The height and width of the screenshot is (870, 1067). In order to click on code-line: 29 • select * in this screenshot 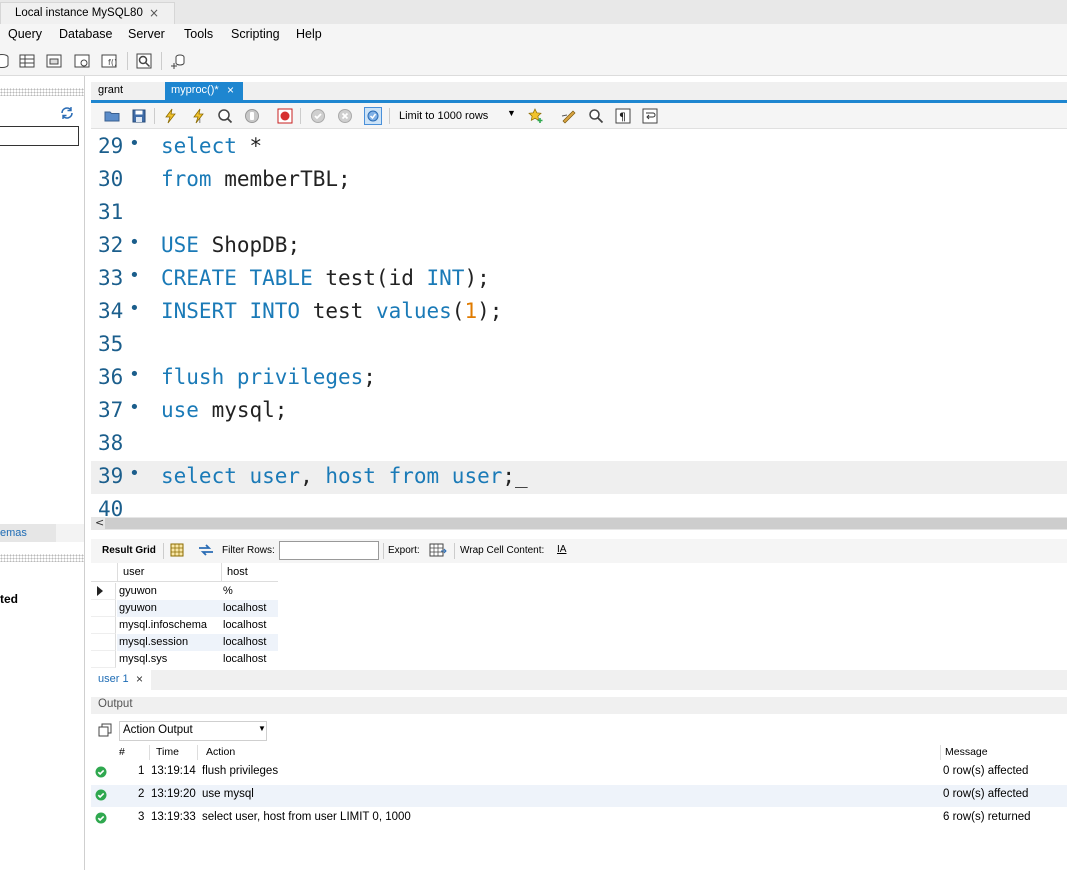, I will do `click(579, 147)`.